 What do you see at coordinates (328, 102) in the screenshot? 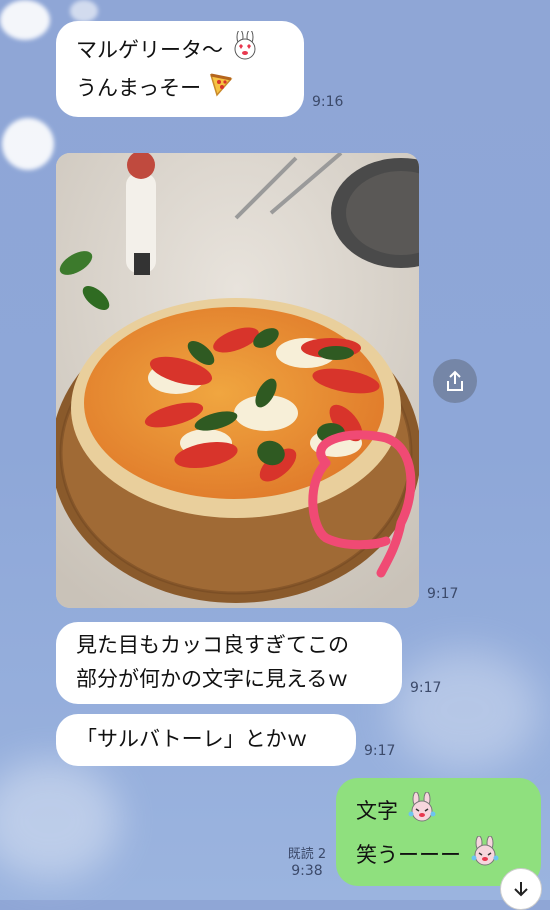
I see `message-time: 9:16` at bounding box center [328, 102].